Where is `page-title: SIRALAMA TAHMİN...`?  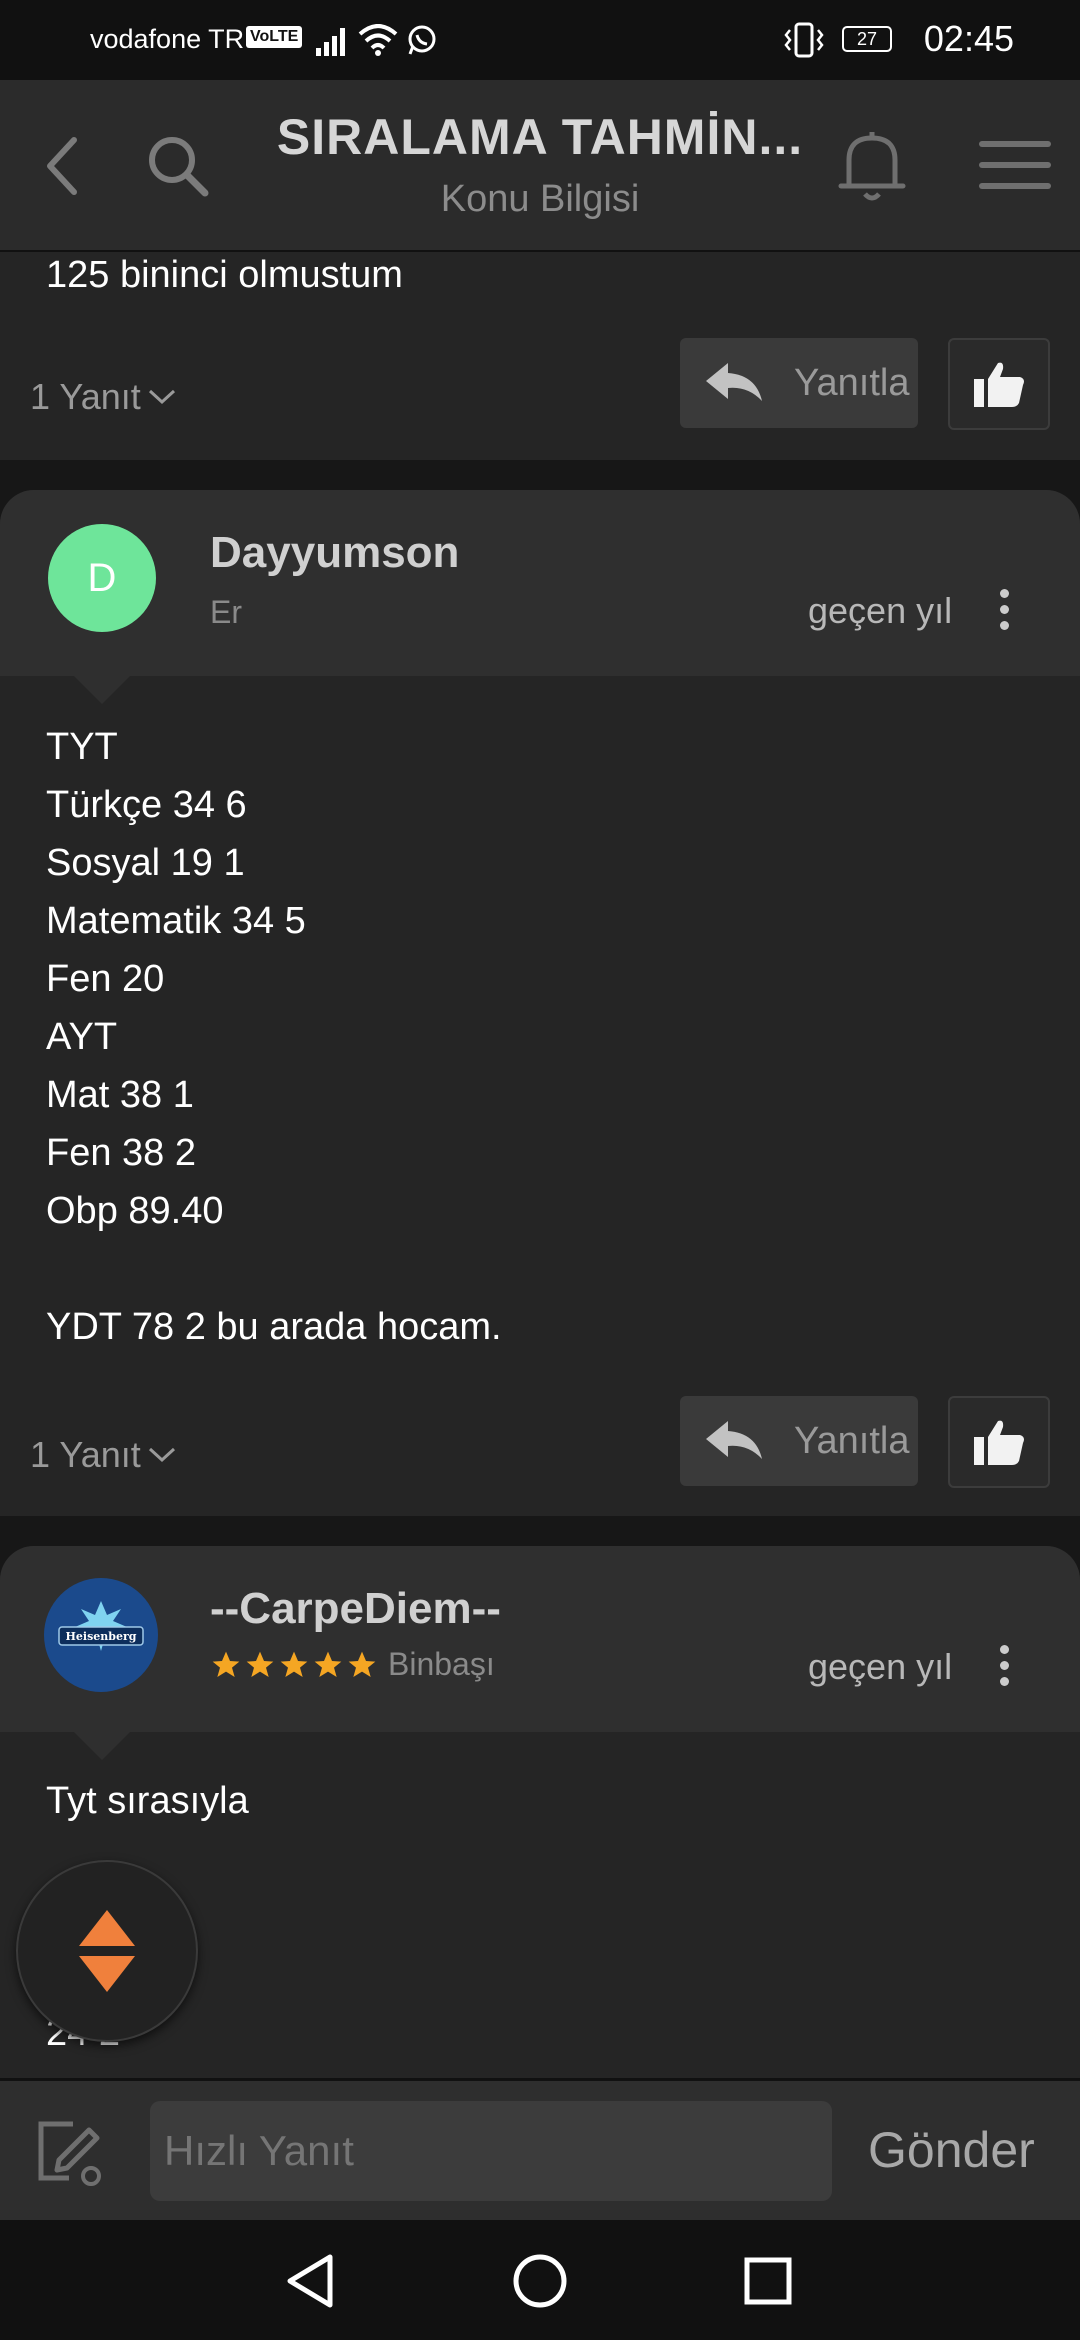
page-title: SIRALAMA TAHMİN... is located at coordinates (540, 137).